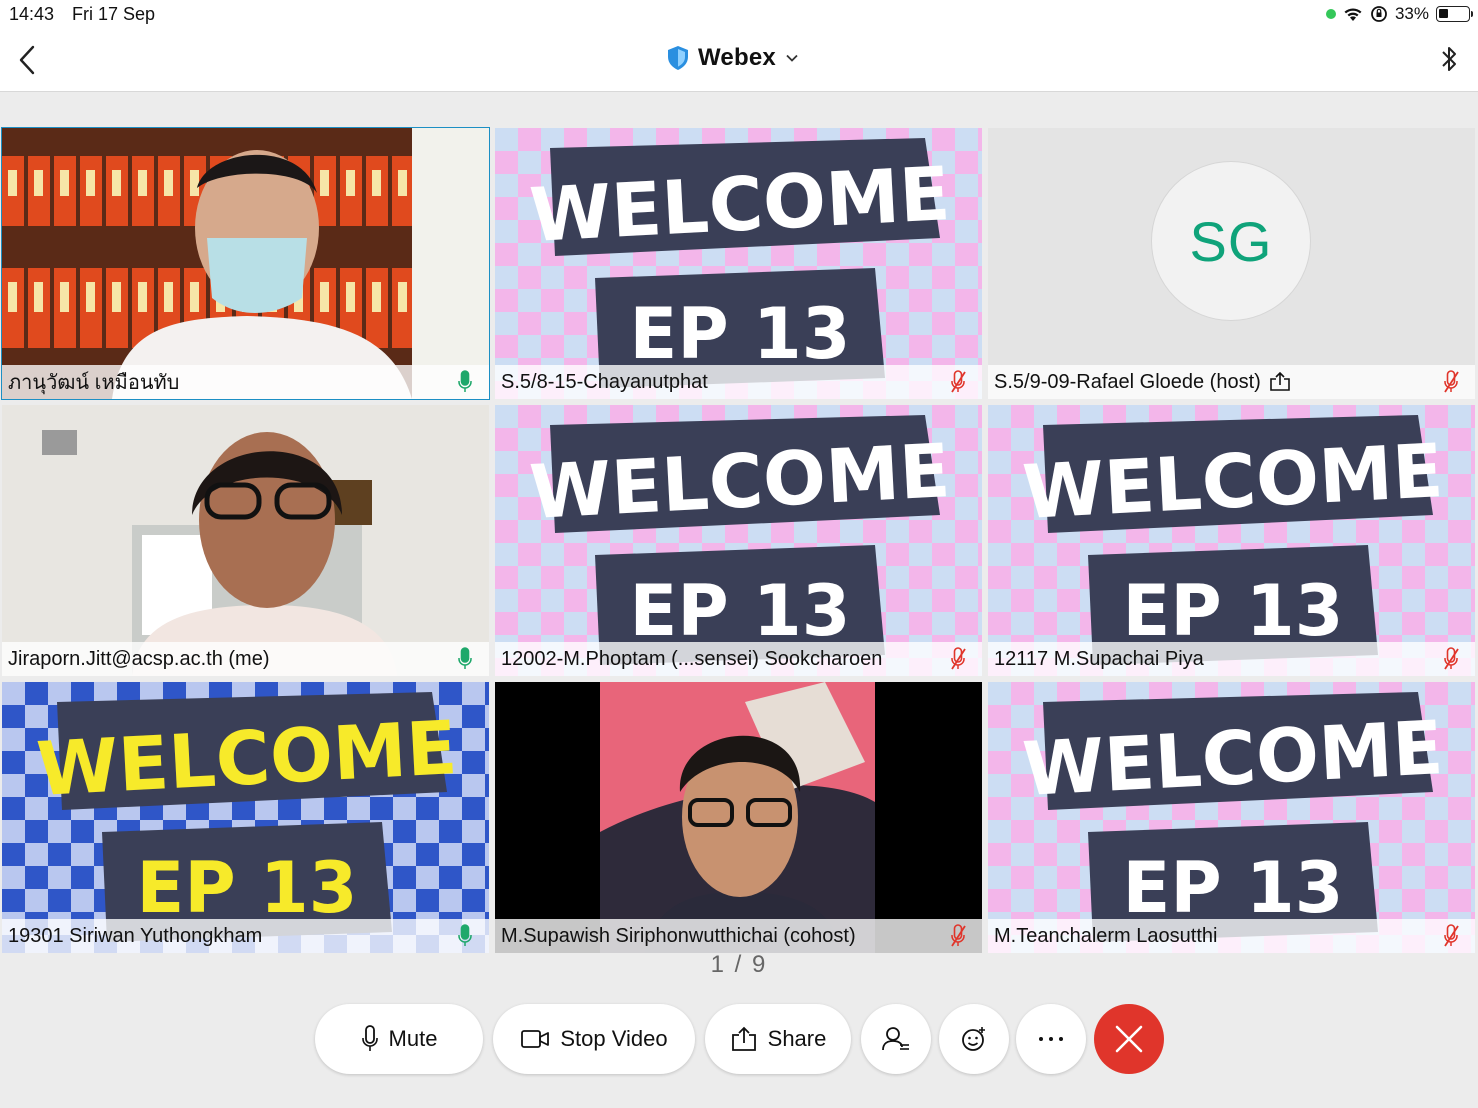 The image size is (1478, 1108). I want to click on battery-fill, so click(1443, 13).